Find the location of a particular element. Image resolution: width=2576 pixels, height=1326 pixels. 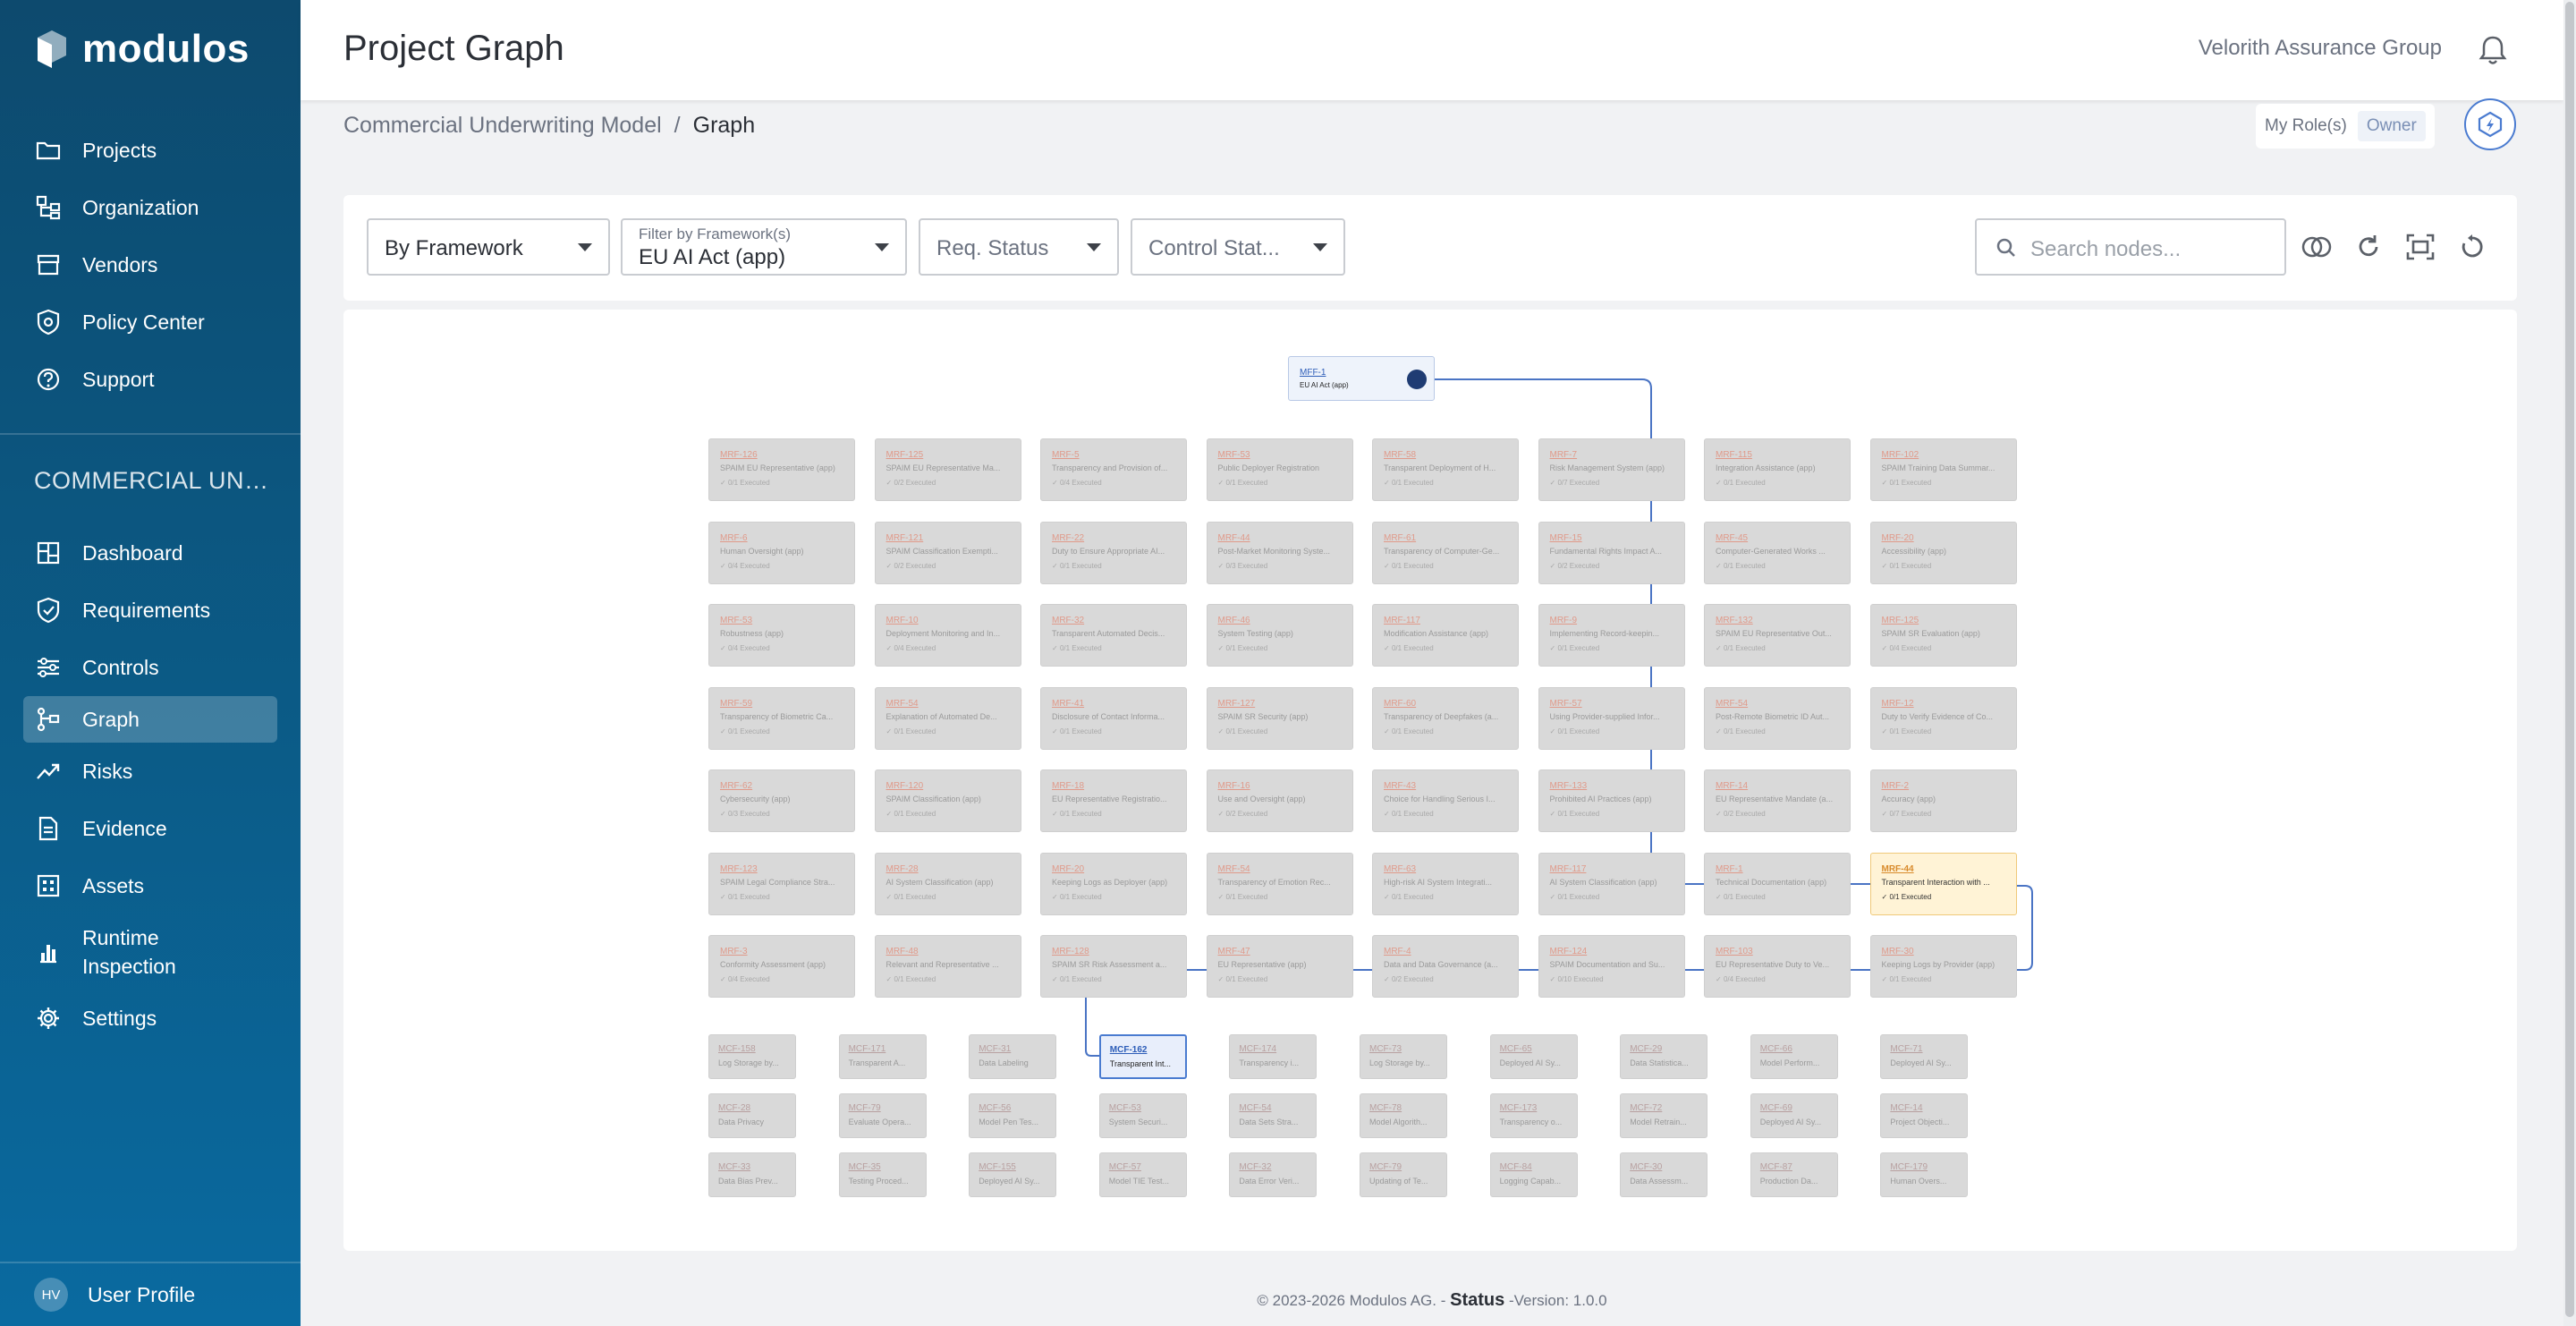

node-id: MRF-28 is located at coordinates (902, 869).